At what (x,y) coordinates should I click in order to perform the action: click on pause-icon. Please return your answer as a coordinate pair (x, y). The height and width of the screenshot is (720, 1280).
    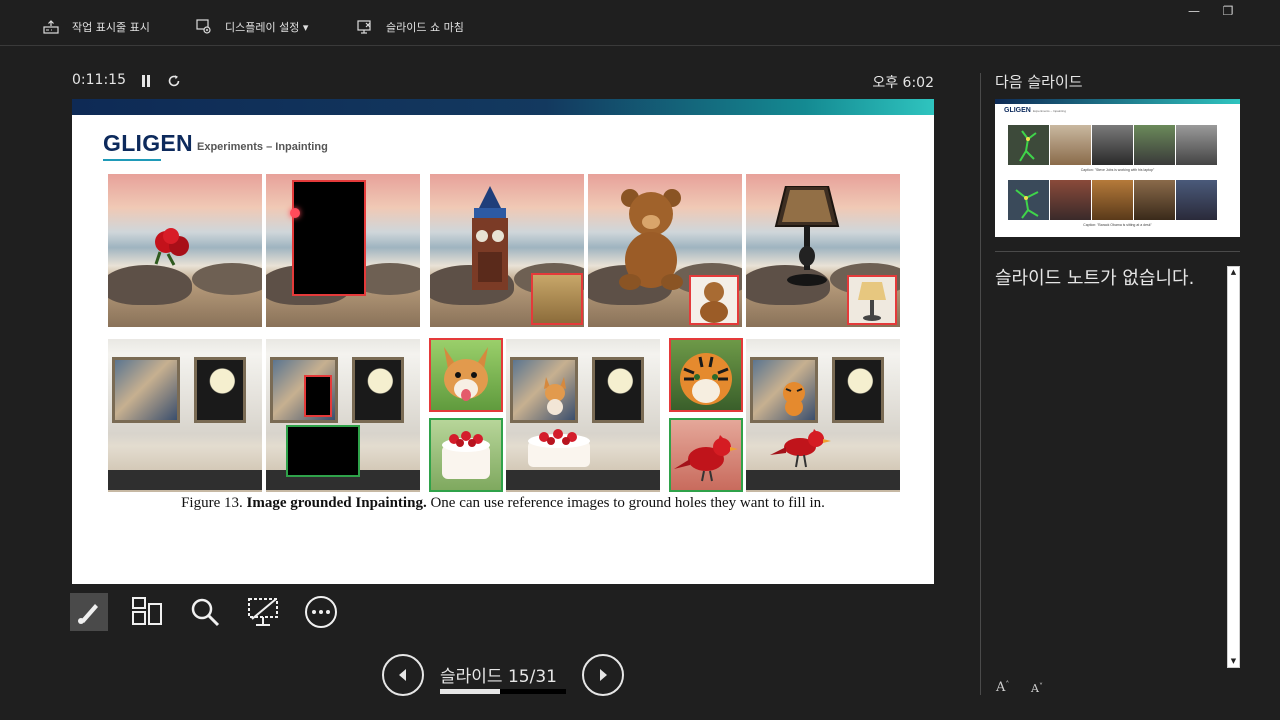
    Looking at the image, I should click on (146, 81).